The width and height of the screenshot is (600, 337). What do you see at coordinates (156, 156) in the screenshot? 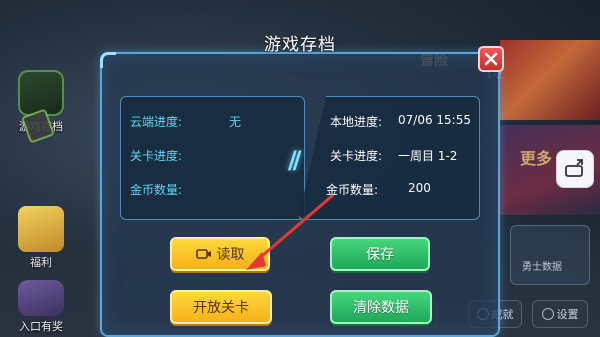
I see `cloud-level-label: 关卡进度:` at bounding box center [156, 156].